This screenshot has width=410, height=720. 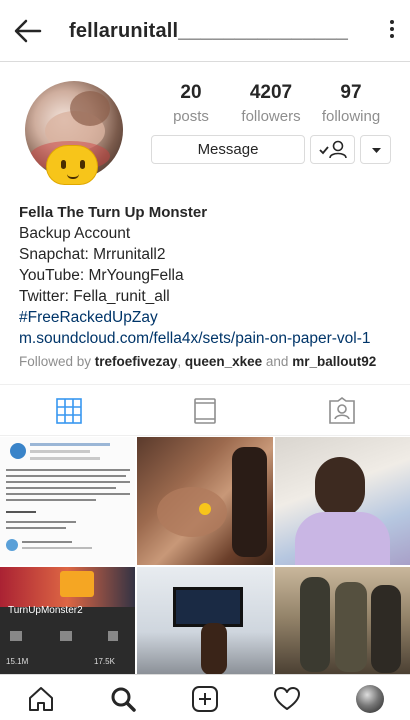 I want to click on followers-stat: 4207 followers, so click(x=271, y=103).